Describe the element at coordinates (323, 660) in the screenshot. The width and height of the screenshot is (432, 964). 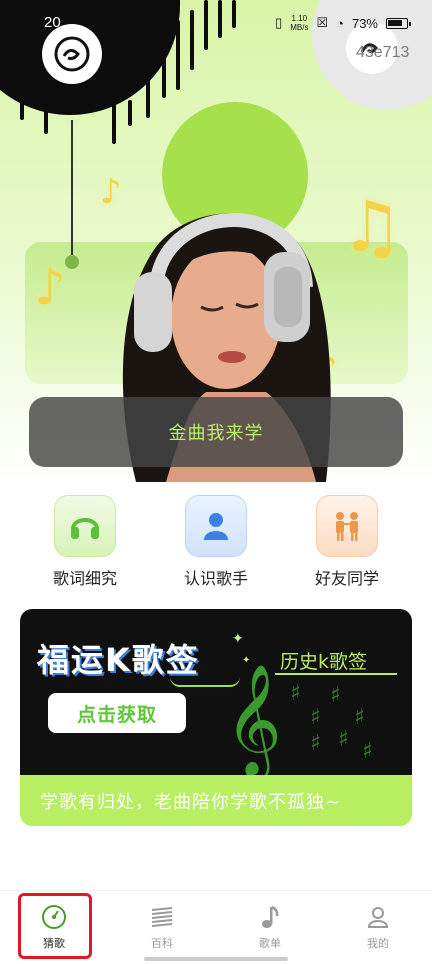
I see `history-k-song-link: 历史k歌签` at that location.